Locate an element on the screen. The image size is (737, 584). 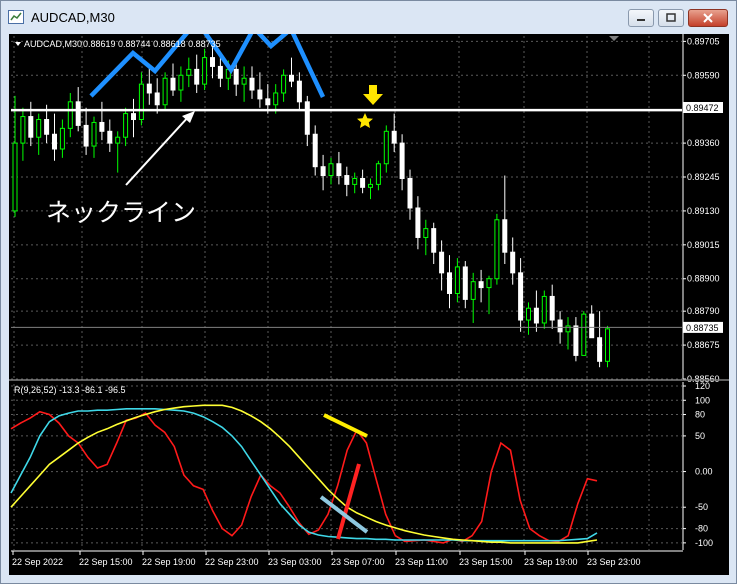
close-icon is located at coordinates (708, 18).